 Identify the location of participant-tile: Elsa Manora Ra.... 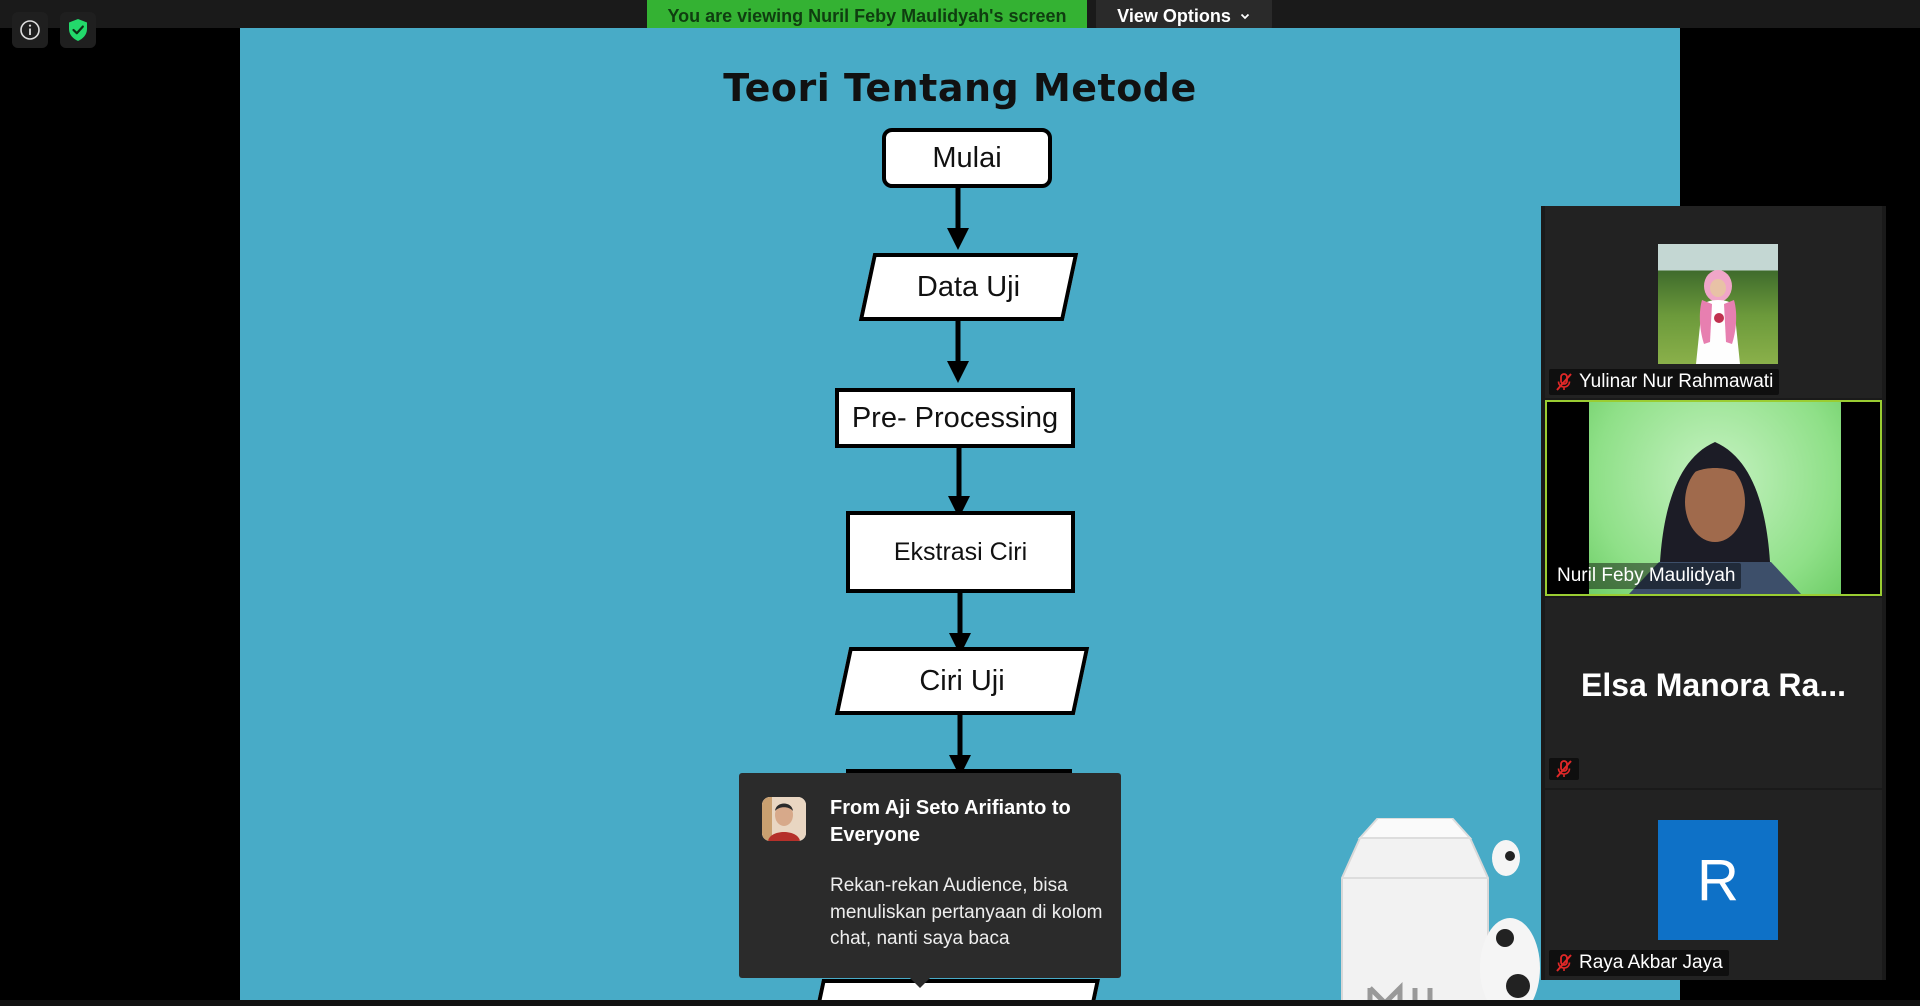
(1713, 693).